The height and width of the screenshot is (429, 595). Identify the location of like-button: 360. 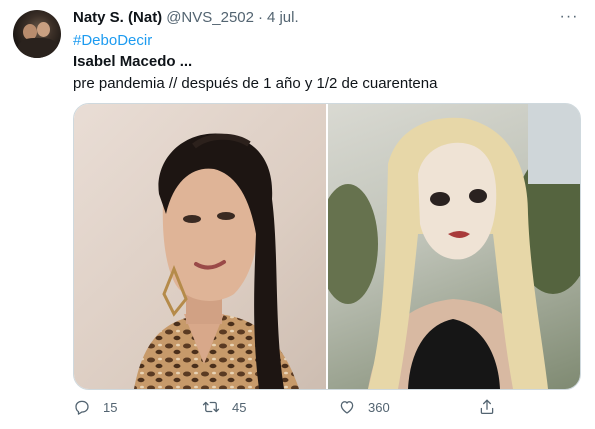
(364, 407).